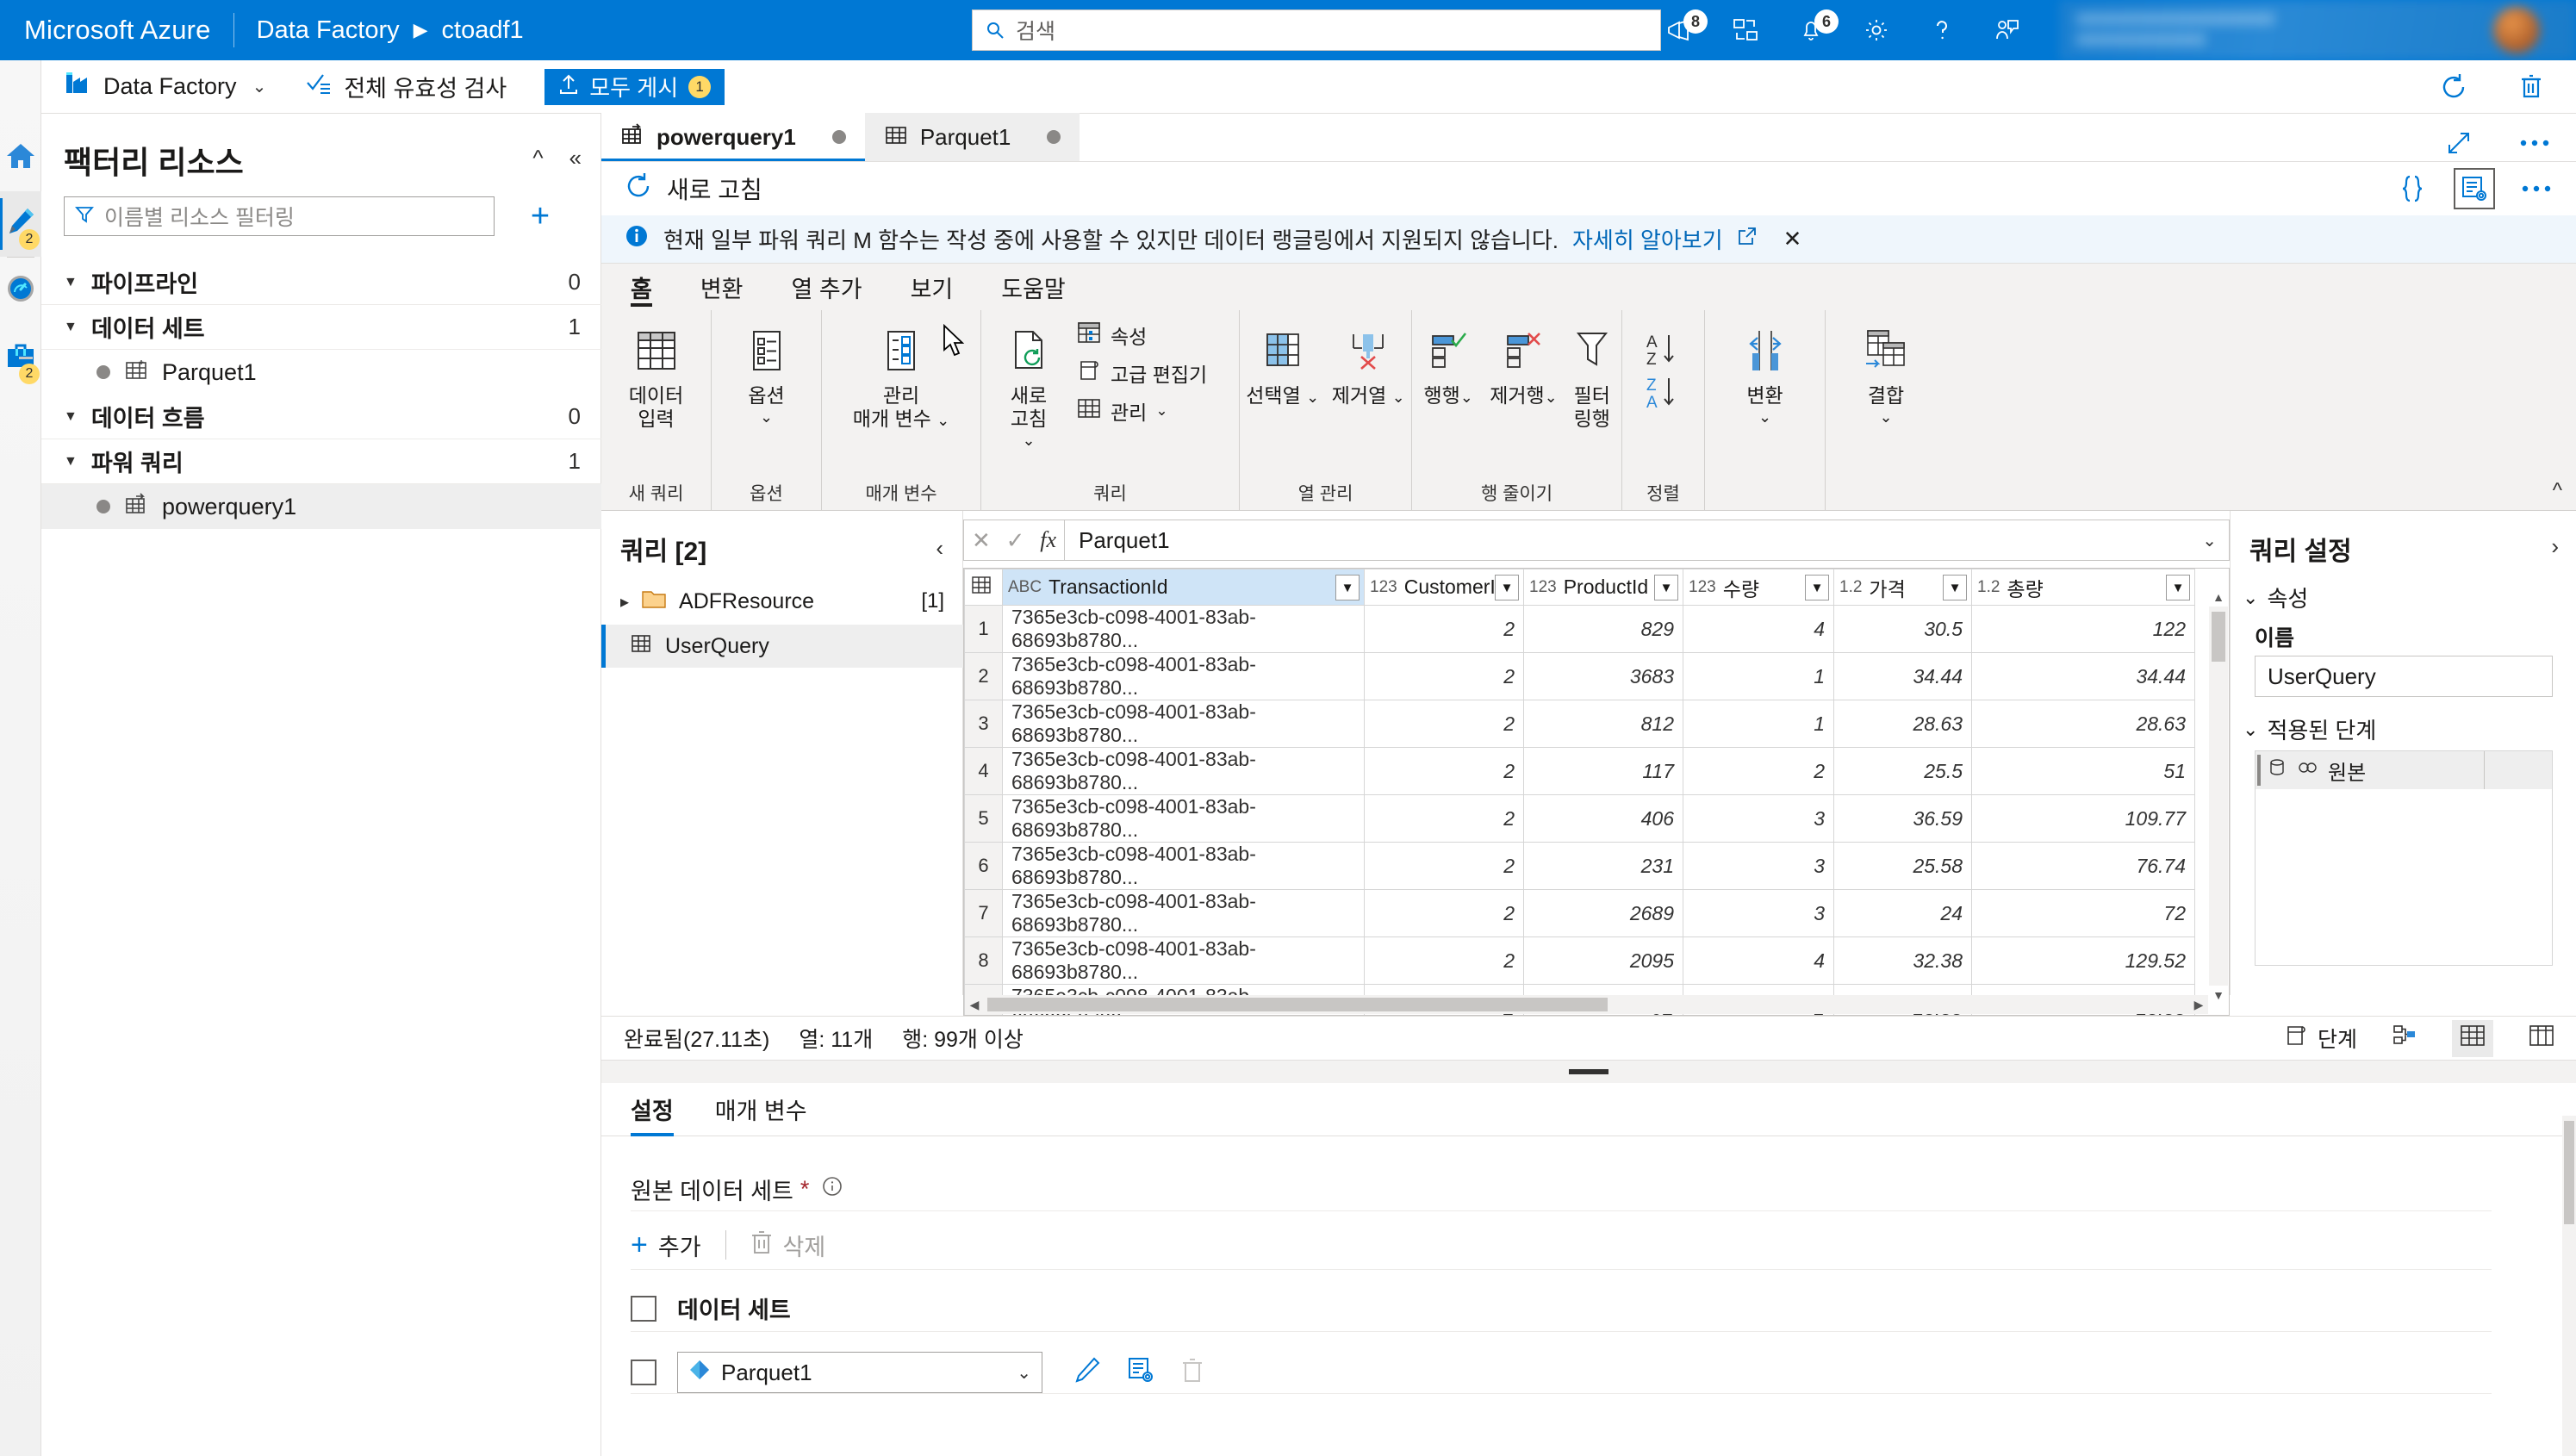 This screenshot has height=1456, width=2576. I want to click on properties-icon, so click(2475, 188).